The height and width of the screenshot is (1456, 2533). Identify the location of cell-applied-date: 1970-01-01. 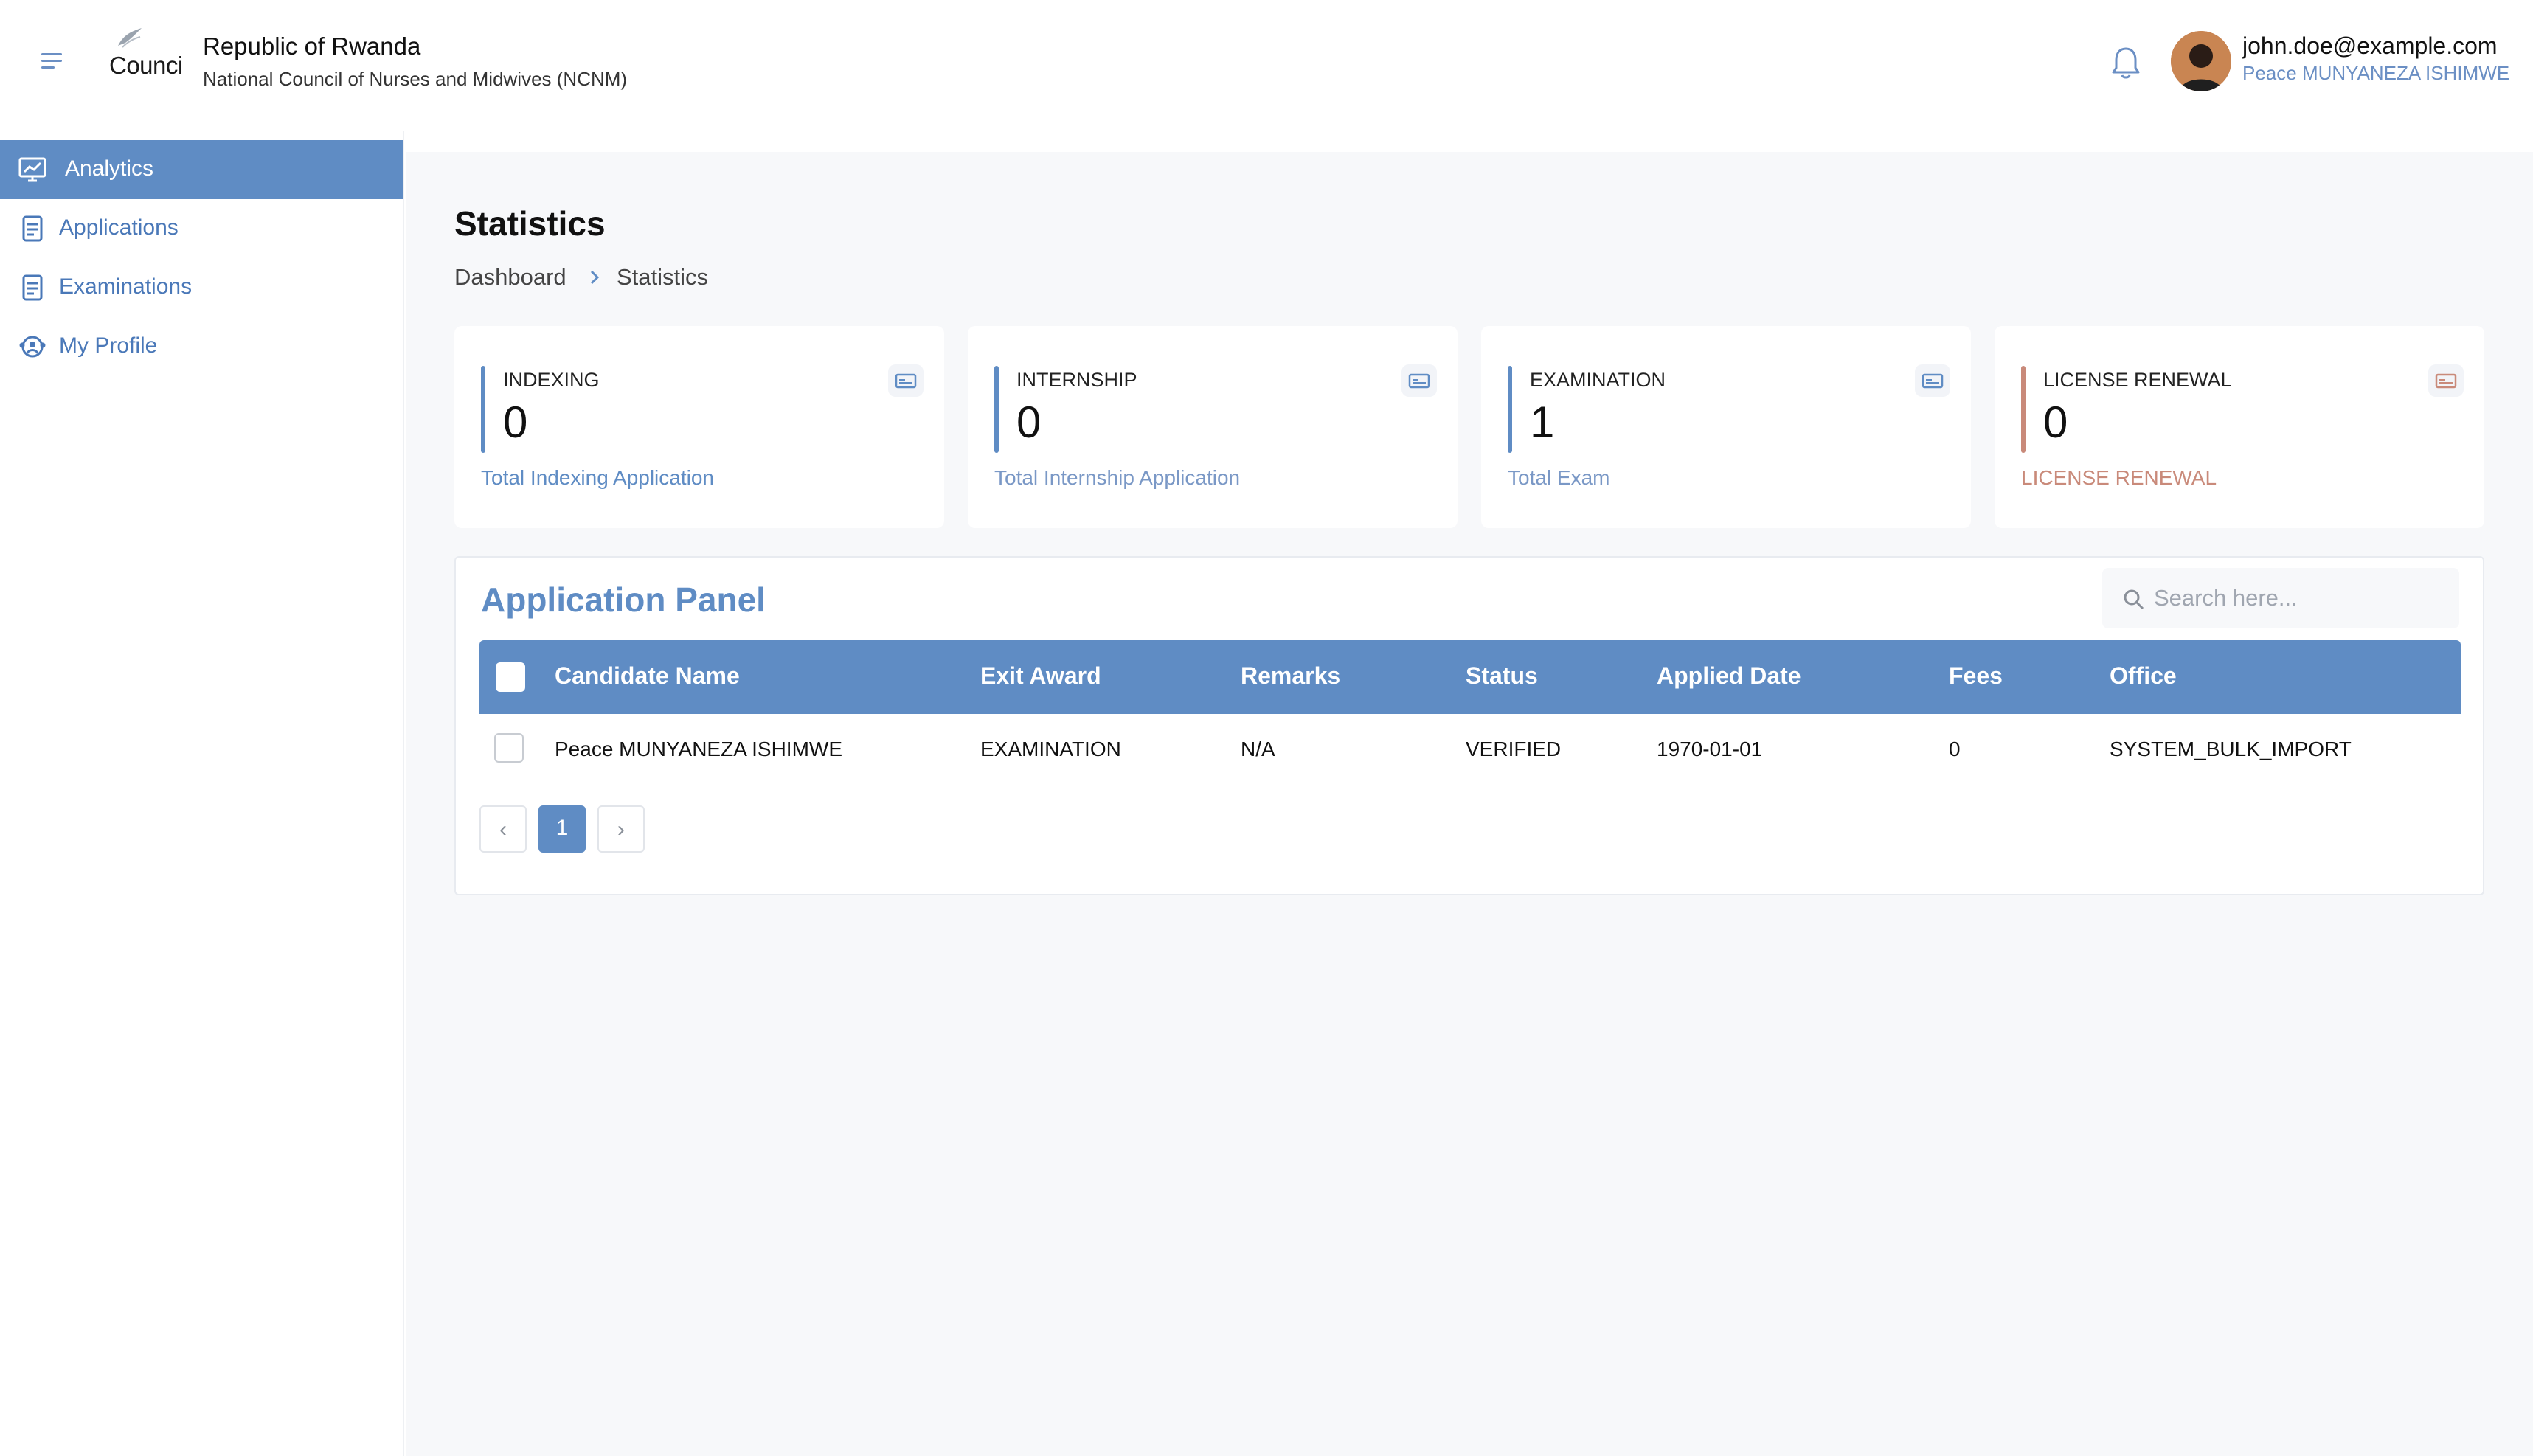
(1710, 749).